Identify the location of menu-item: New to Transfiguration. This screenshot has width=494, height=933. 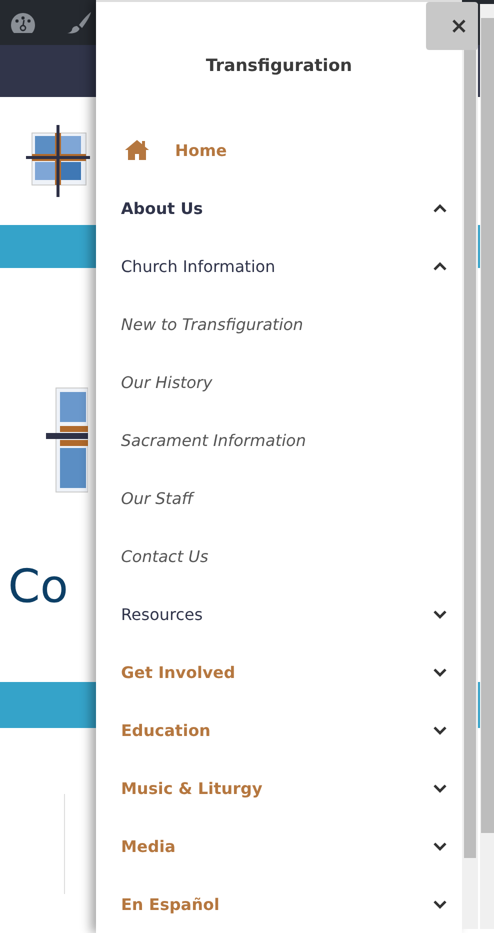
(279, 324).